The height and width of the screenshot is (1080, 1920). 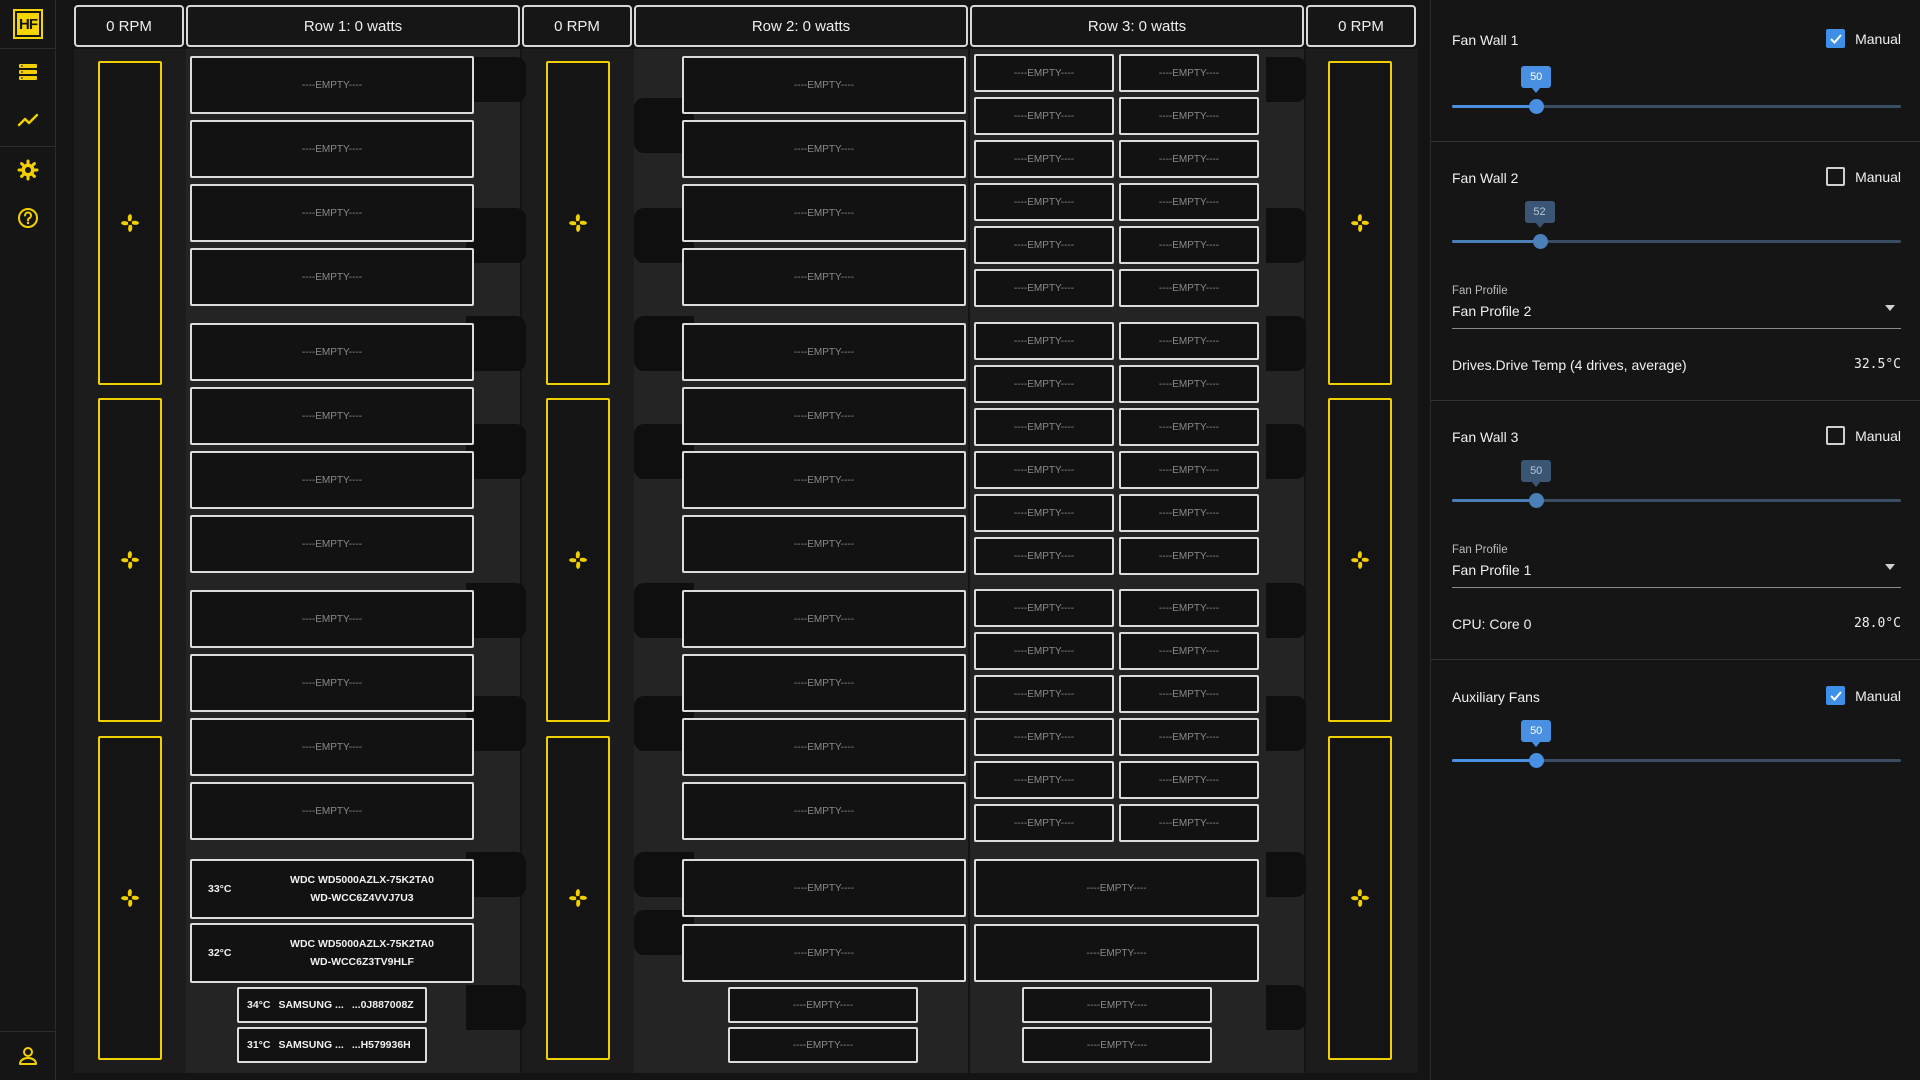 I want to click on nav-charts, so click(x=28, y=120).